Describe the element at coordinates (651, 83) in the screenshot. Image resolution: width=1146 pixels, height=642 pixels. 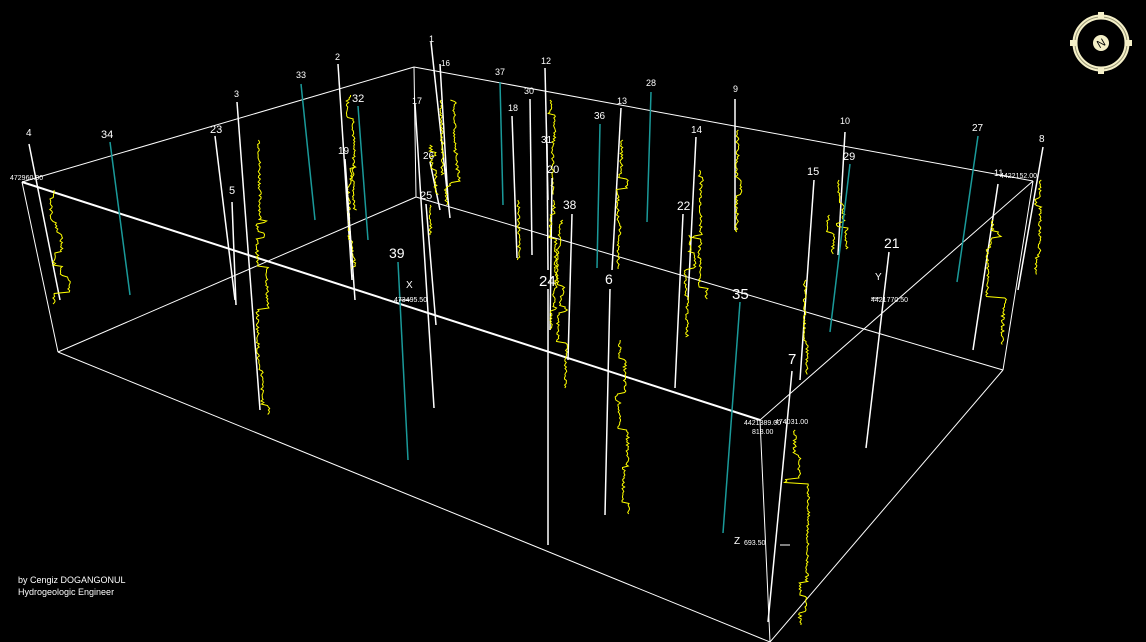
I see `well-label-28: 28` at that location.